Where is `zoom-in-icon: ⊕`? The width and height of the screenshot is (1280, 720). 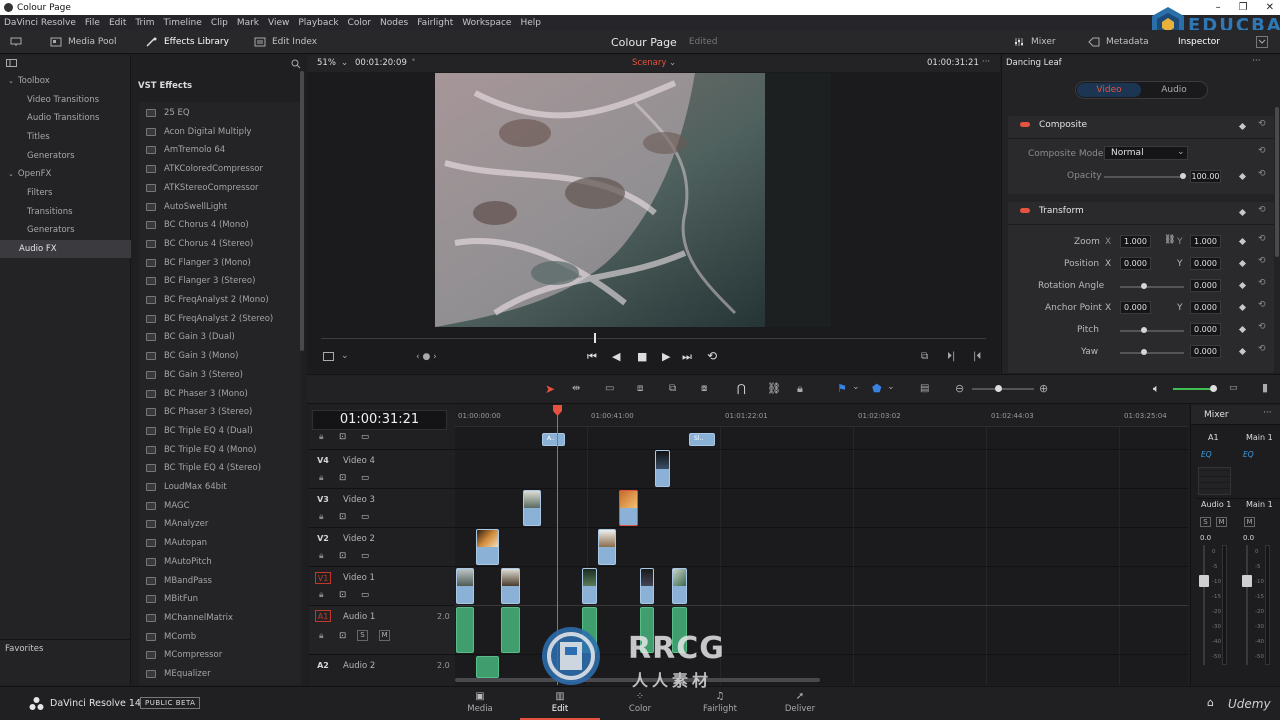
zoom-in-icon: ⊕ is located at coordinates (1043, 388).